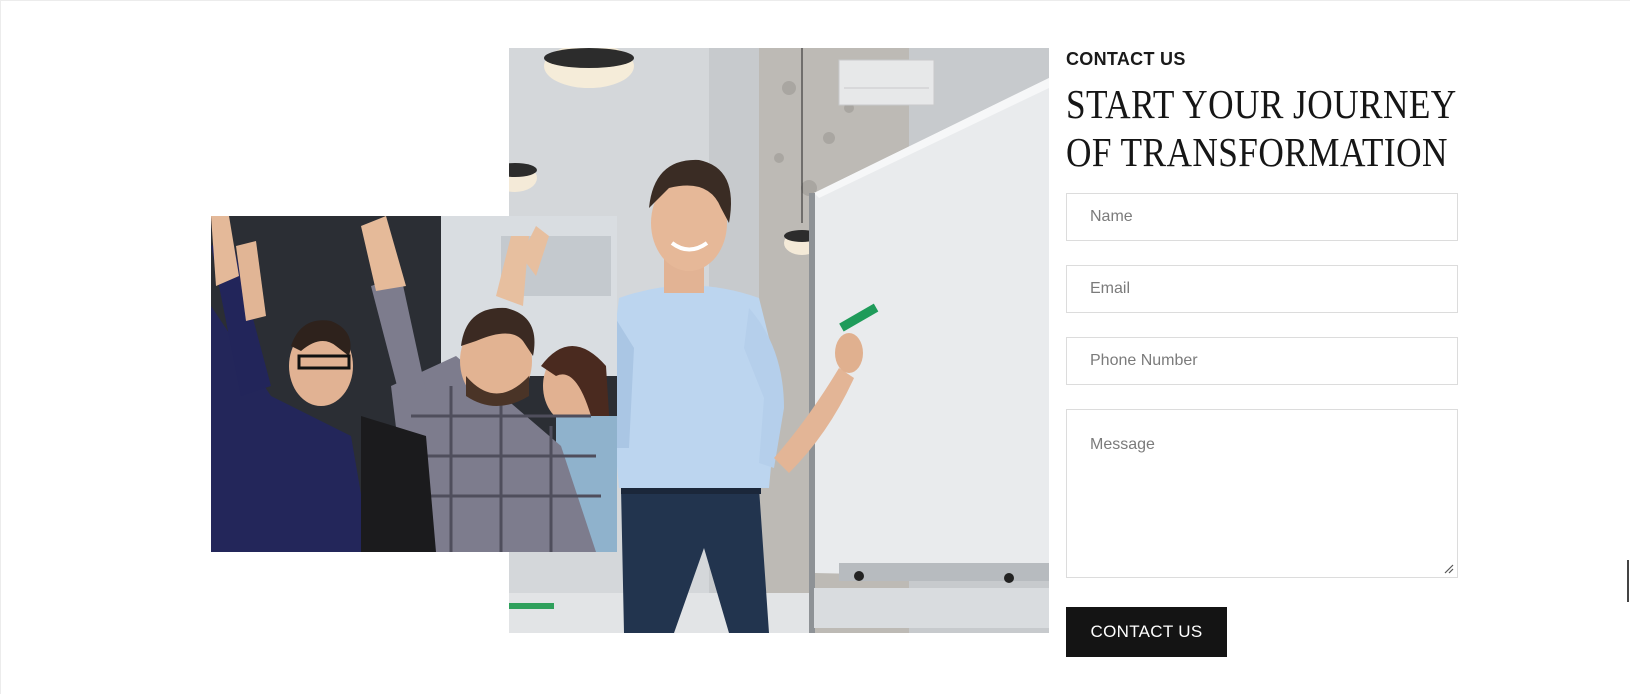  Describe the element at coordinates (1110, 288) in the screenshot. I see `email-placeholder: Email` at that location.